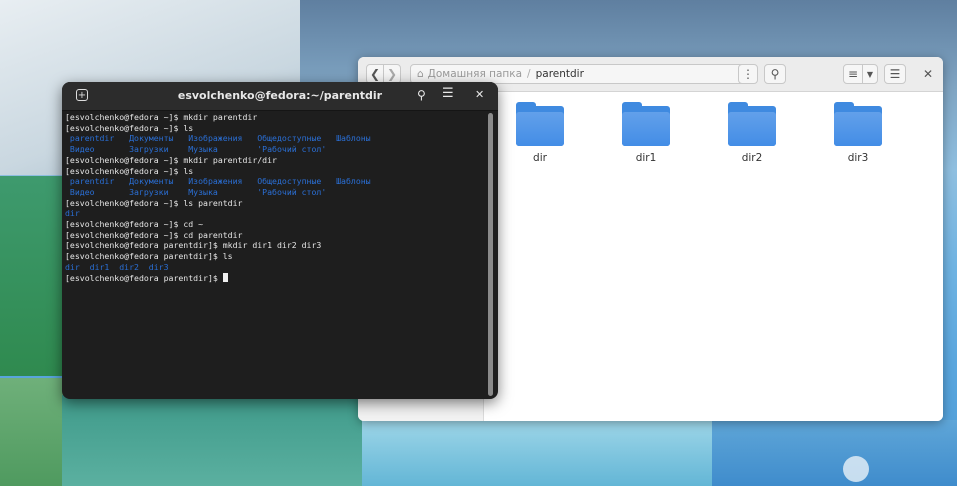 The width and height of the screenshot is (957, 486). Describe the element at coordinates (870, 74) in the screenshot. I see `chevron-down-icon: ▼` at that location.